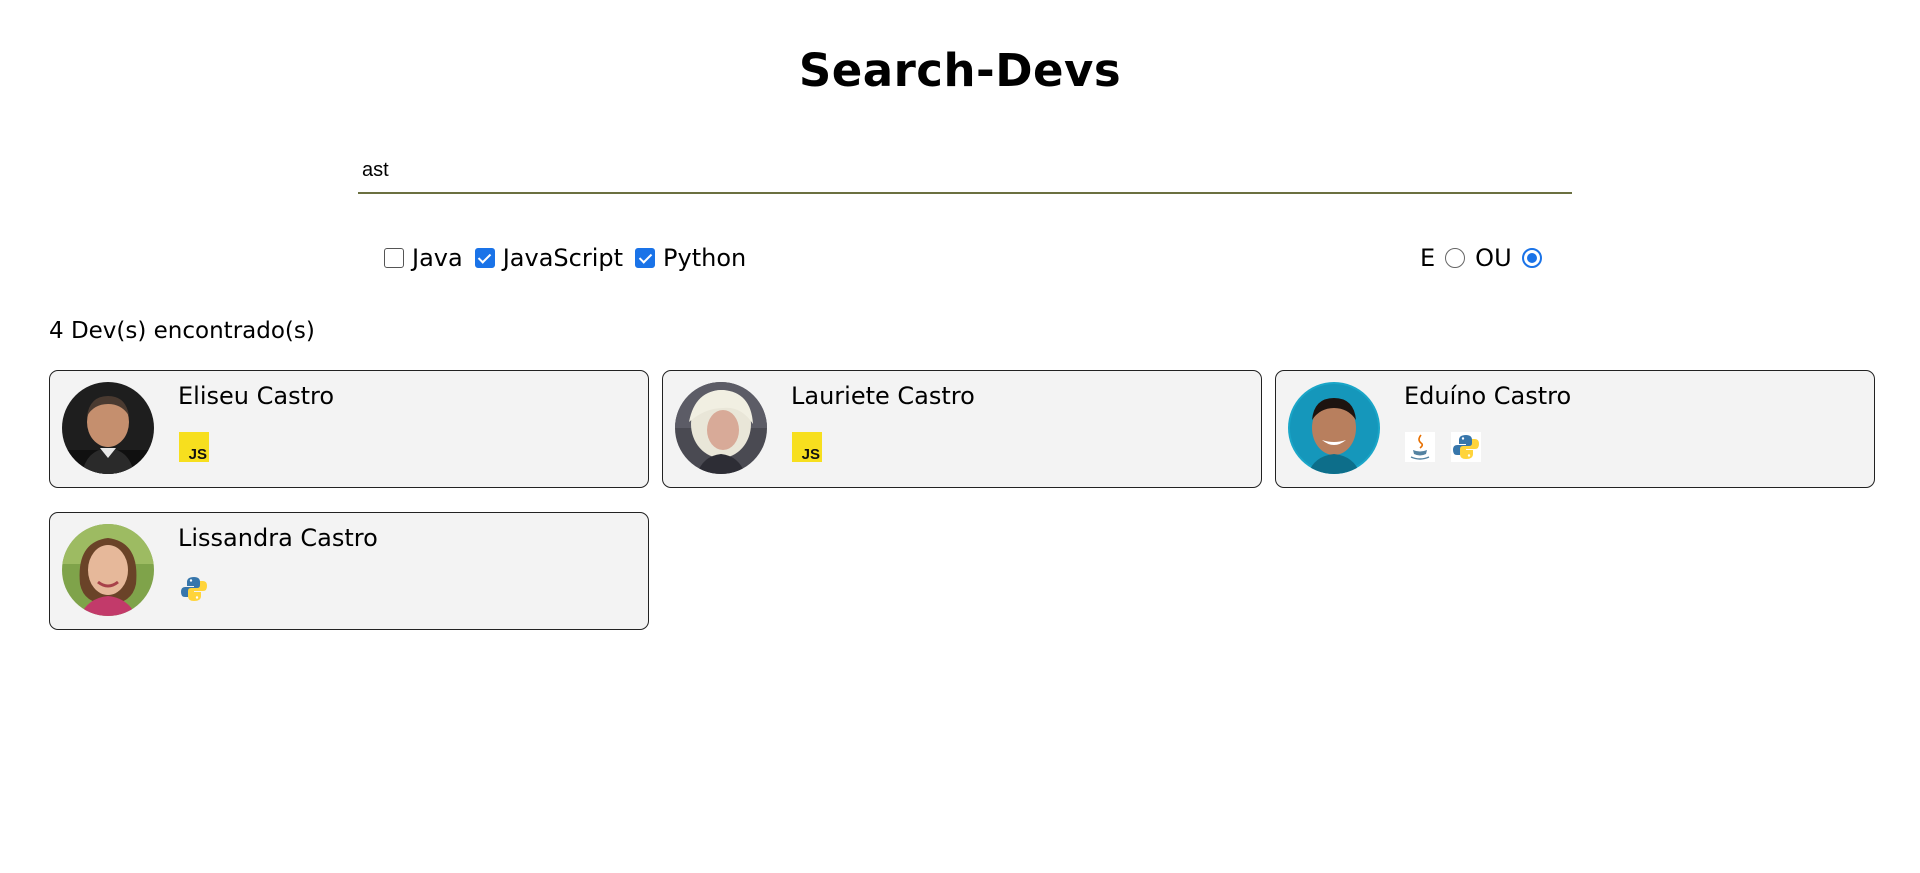 The height and width of the screenshot is (873, 1920). What do you see at coordinates (883, 396) in the screenshot?
I see `dev-name: Lauriete Castro` at bounding box center [883, 396].